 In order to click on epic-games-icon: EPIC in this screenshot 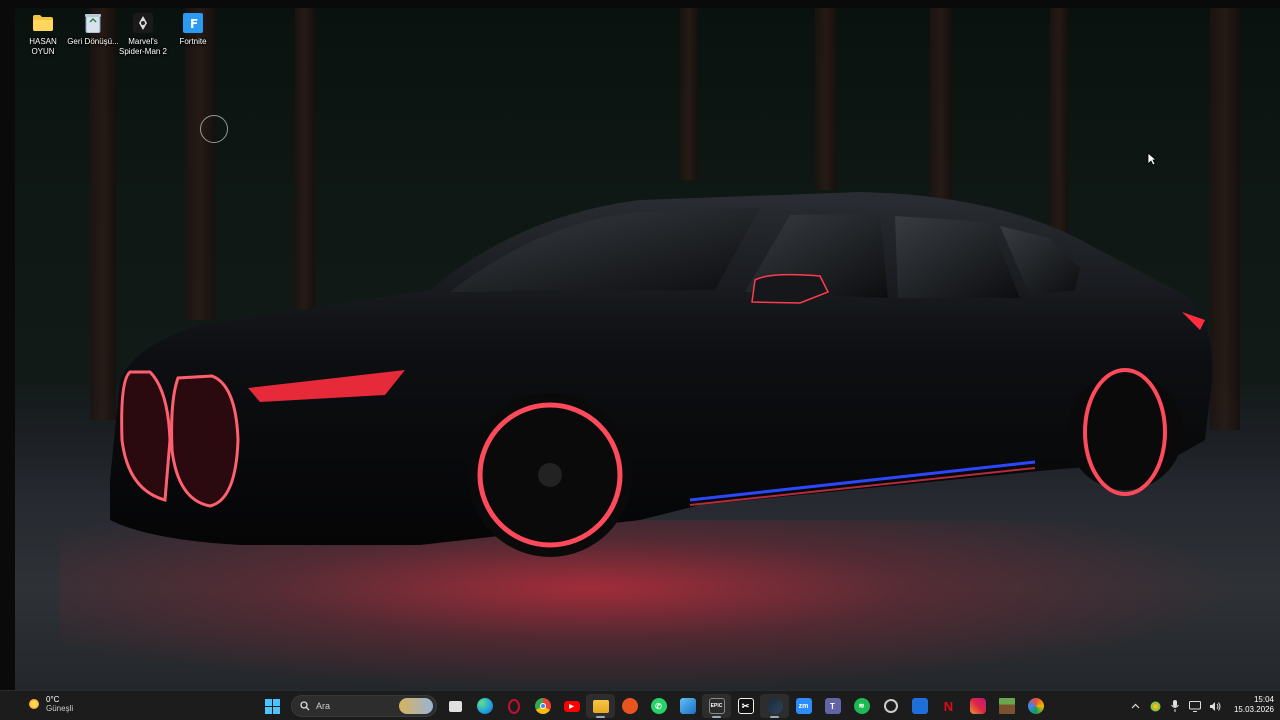, I will do `click(716, 706)`.